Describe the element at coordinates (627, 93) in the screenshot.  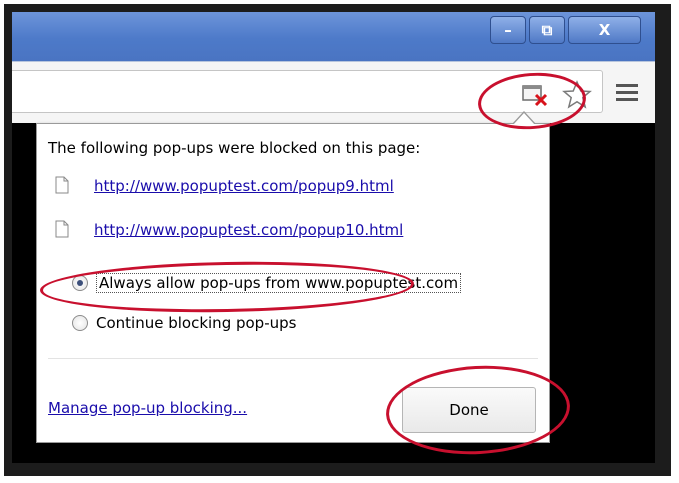
I see `menu-icon` at that location.